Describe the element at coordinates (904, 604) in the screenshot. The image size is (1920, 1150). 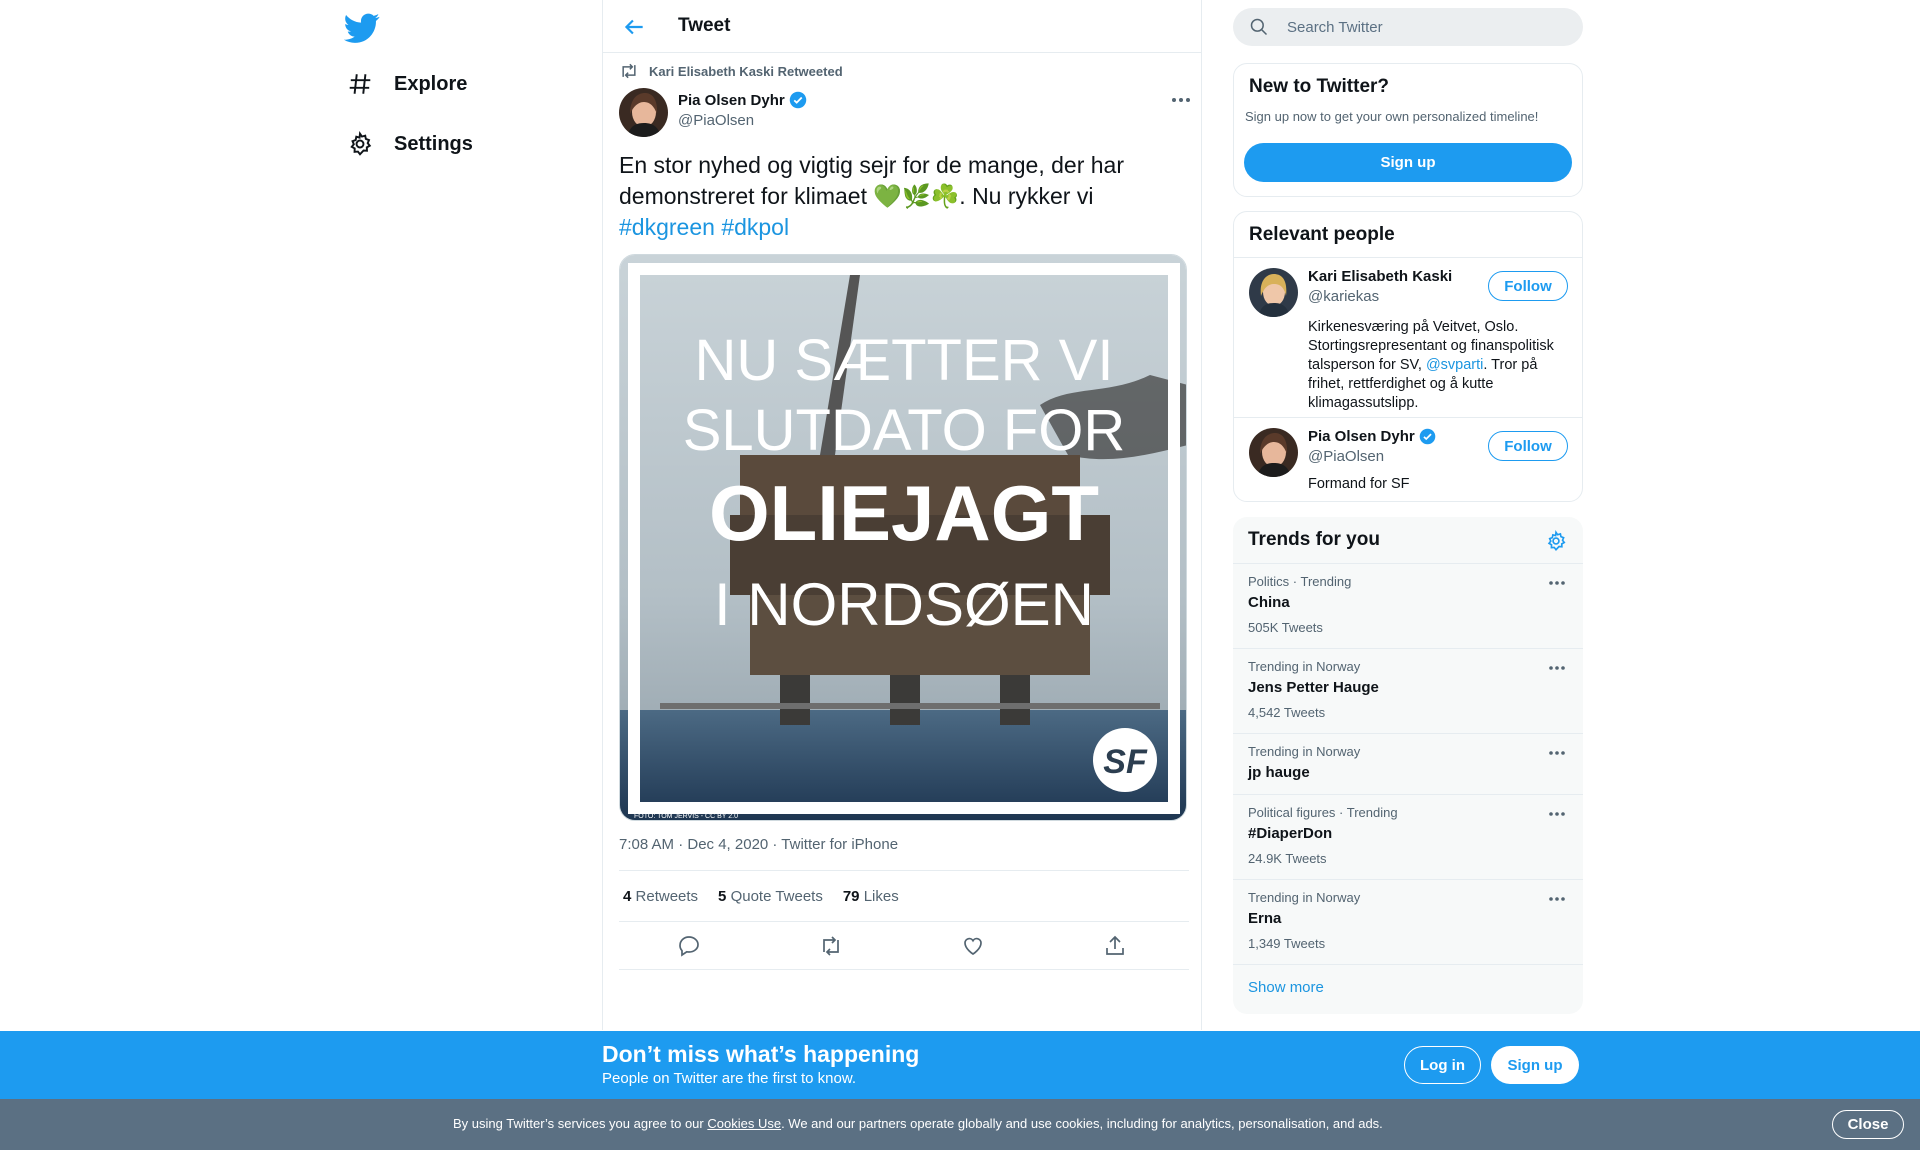
I see `image-line-4: I NORDSØEN` at that location.